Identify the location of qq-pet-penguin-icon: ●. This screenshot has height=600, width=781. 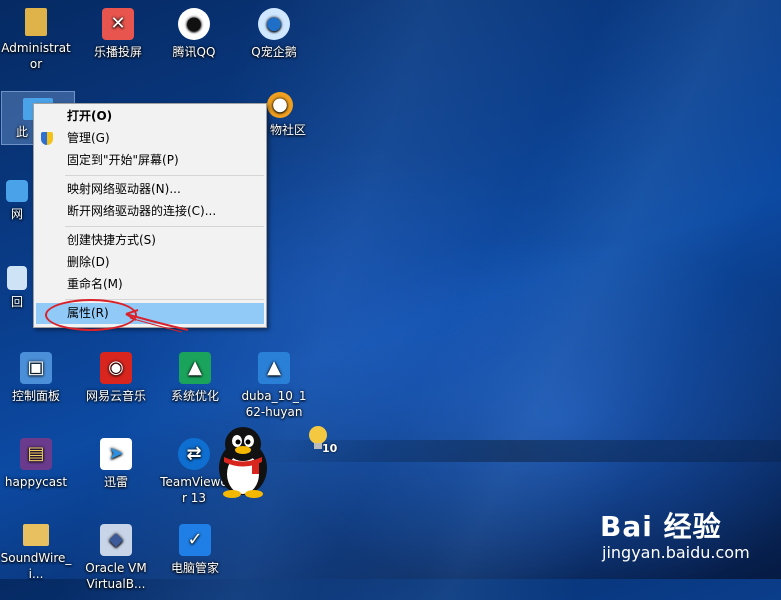
(274, 24).